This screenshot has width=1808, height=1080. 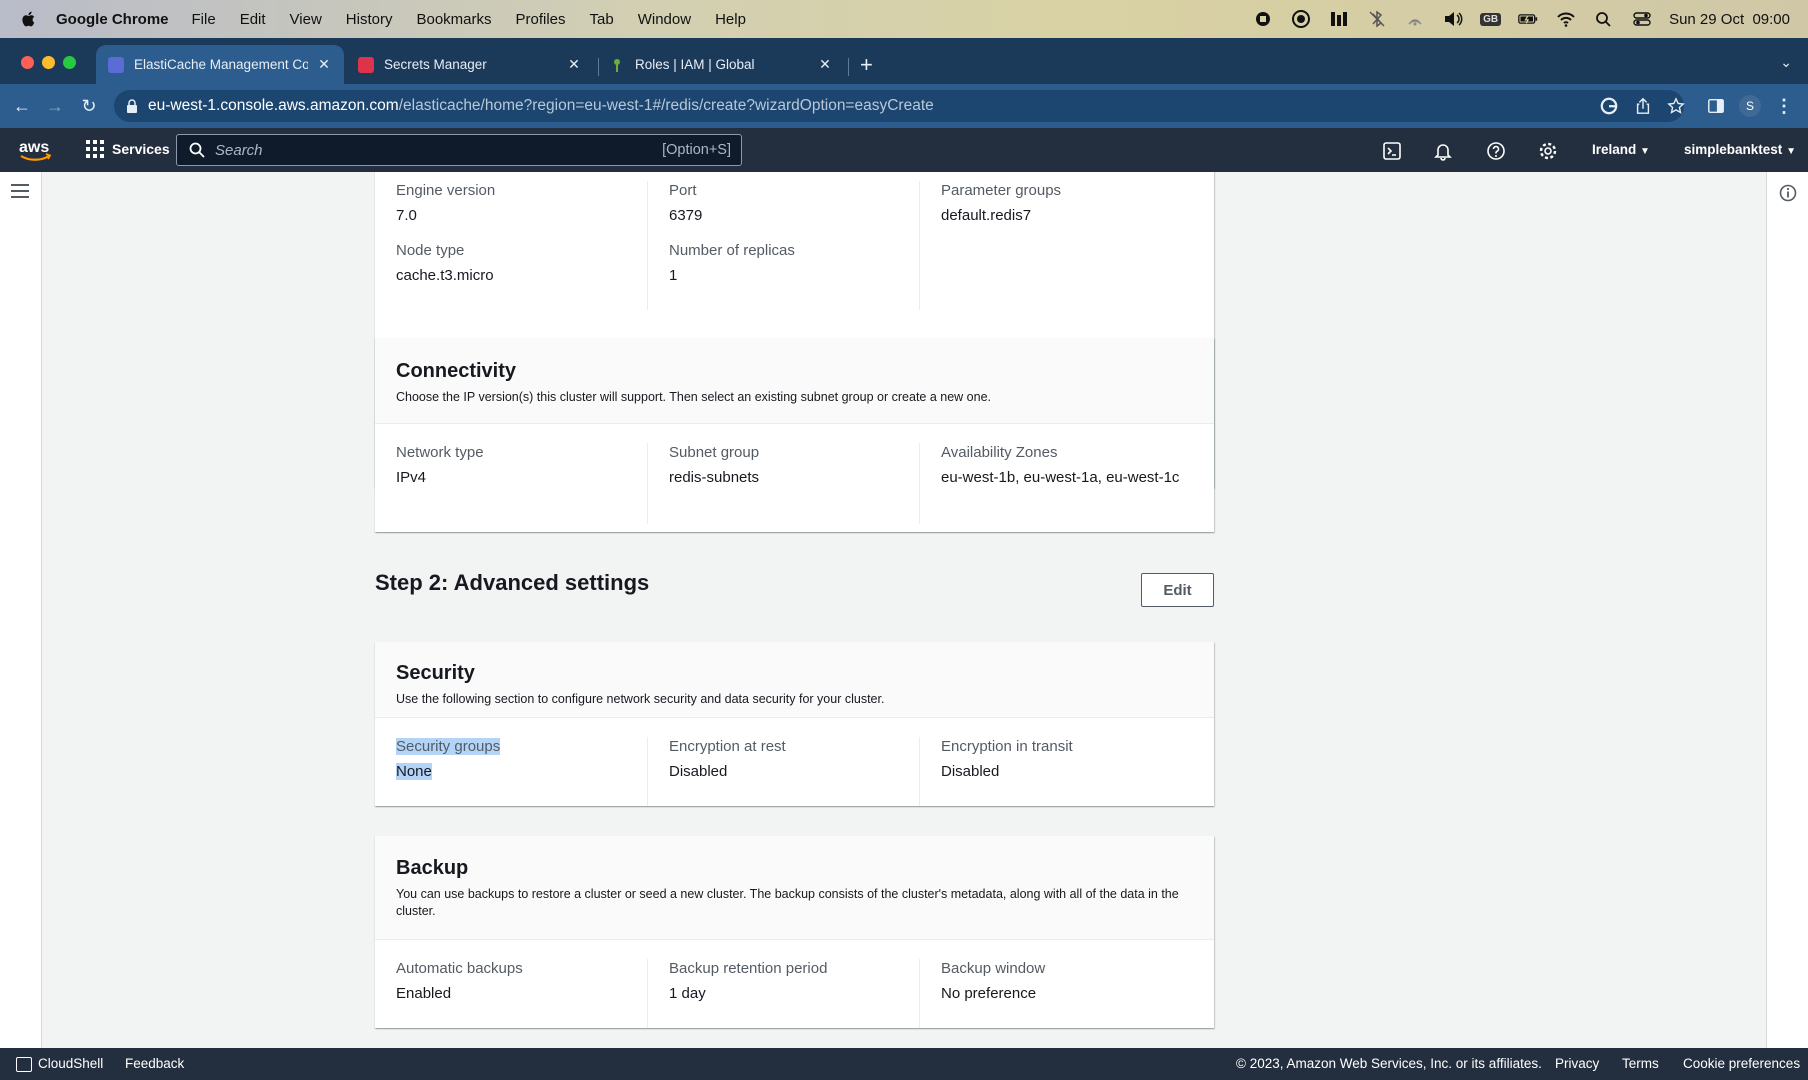 I want to click on replicas-field: Number of replicas 1, so click(x=783, y=275).